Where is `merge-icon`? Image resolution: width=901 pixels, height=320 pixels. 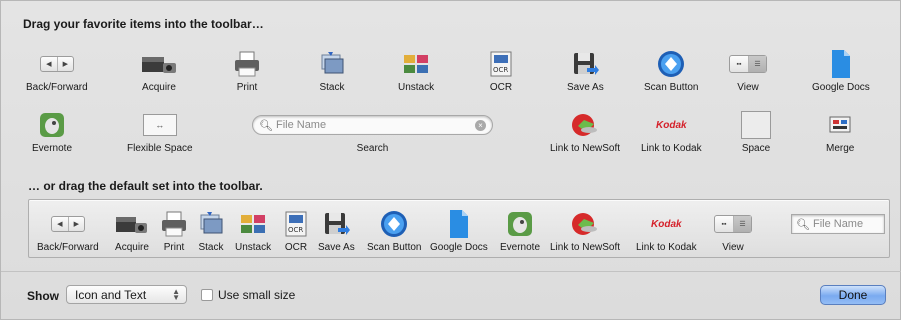 merge-icon is located at coordinates (840, 124).